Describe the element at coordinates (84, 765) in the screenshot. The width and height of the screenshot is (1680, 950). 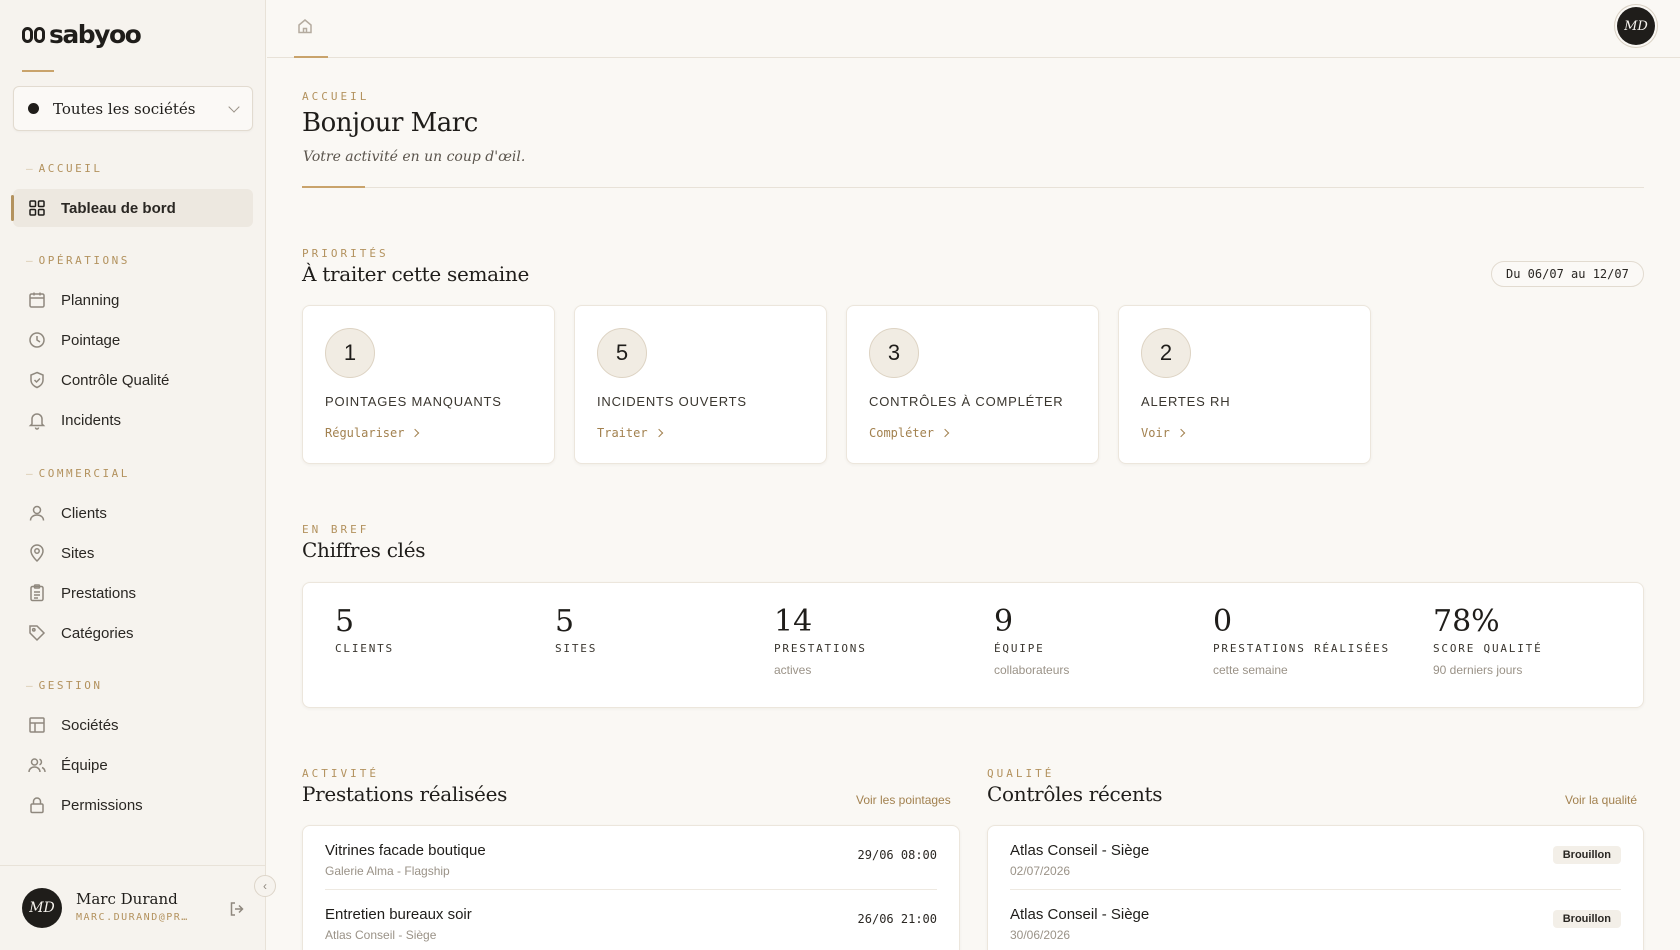
I see `sidebar-item-label: Équipe` at that location.